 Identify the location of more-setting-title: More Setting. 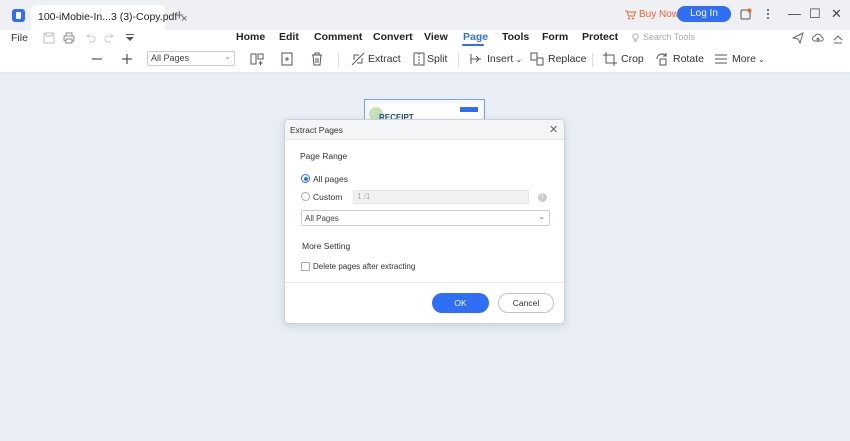
(326, 246).